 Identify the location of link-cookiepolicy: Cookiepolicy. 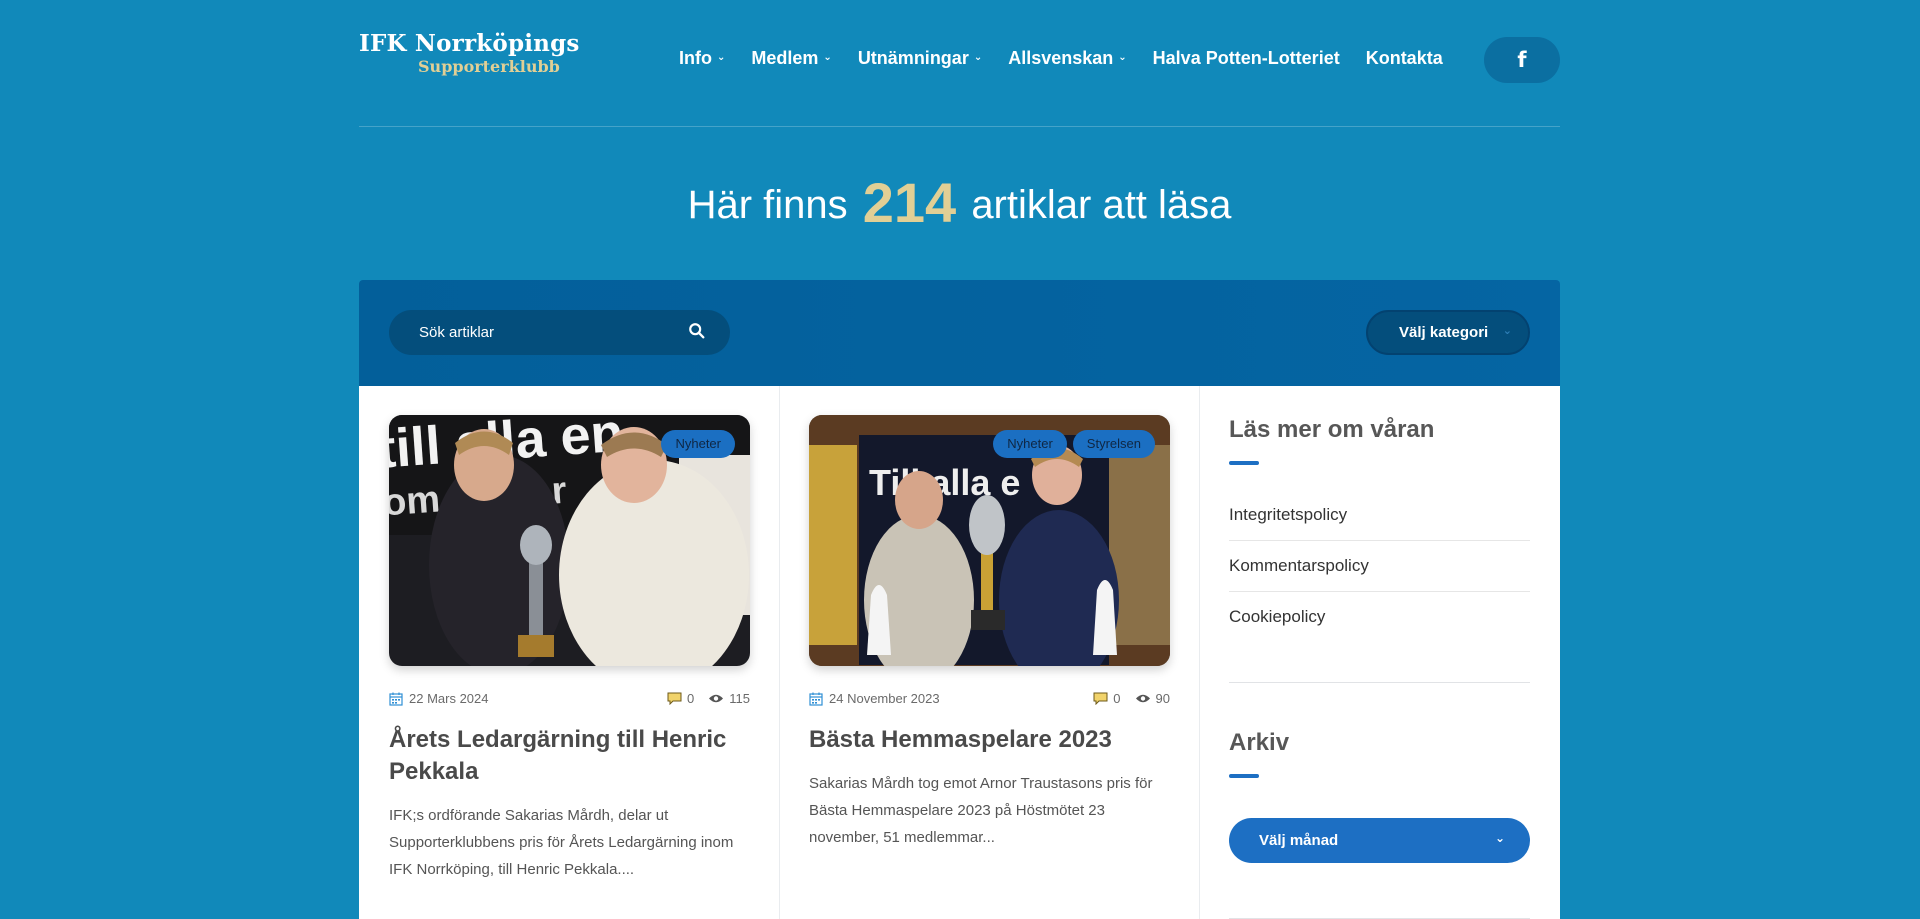
(1379, 617).